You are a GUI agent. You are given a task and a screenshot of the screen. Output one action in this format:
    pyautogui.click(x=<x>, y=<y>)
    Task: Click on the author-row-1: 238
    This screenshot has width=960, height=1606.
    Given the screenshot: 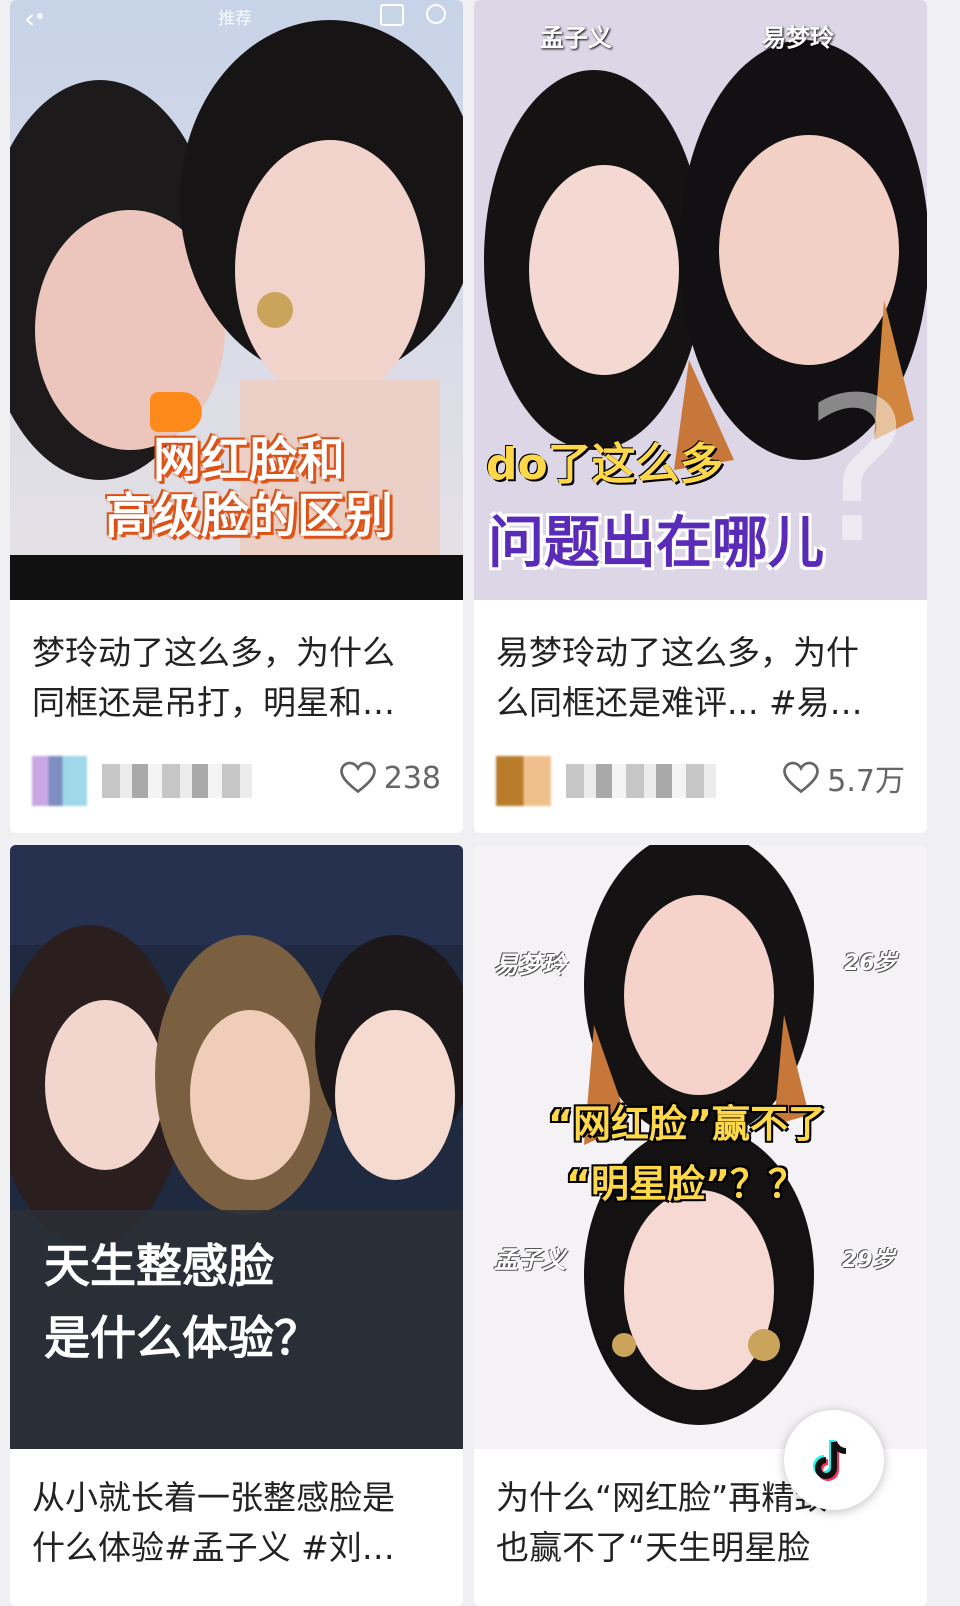 What is the action you would take?
    pyautogui.click(x=236, y=778)
    